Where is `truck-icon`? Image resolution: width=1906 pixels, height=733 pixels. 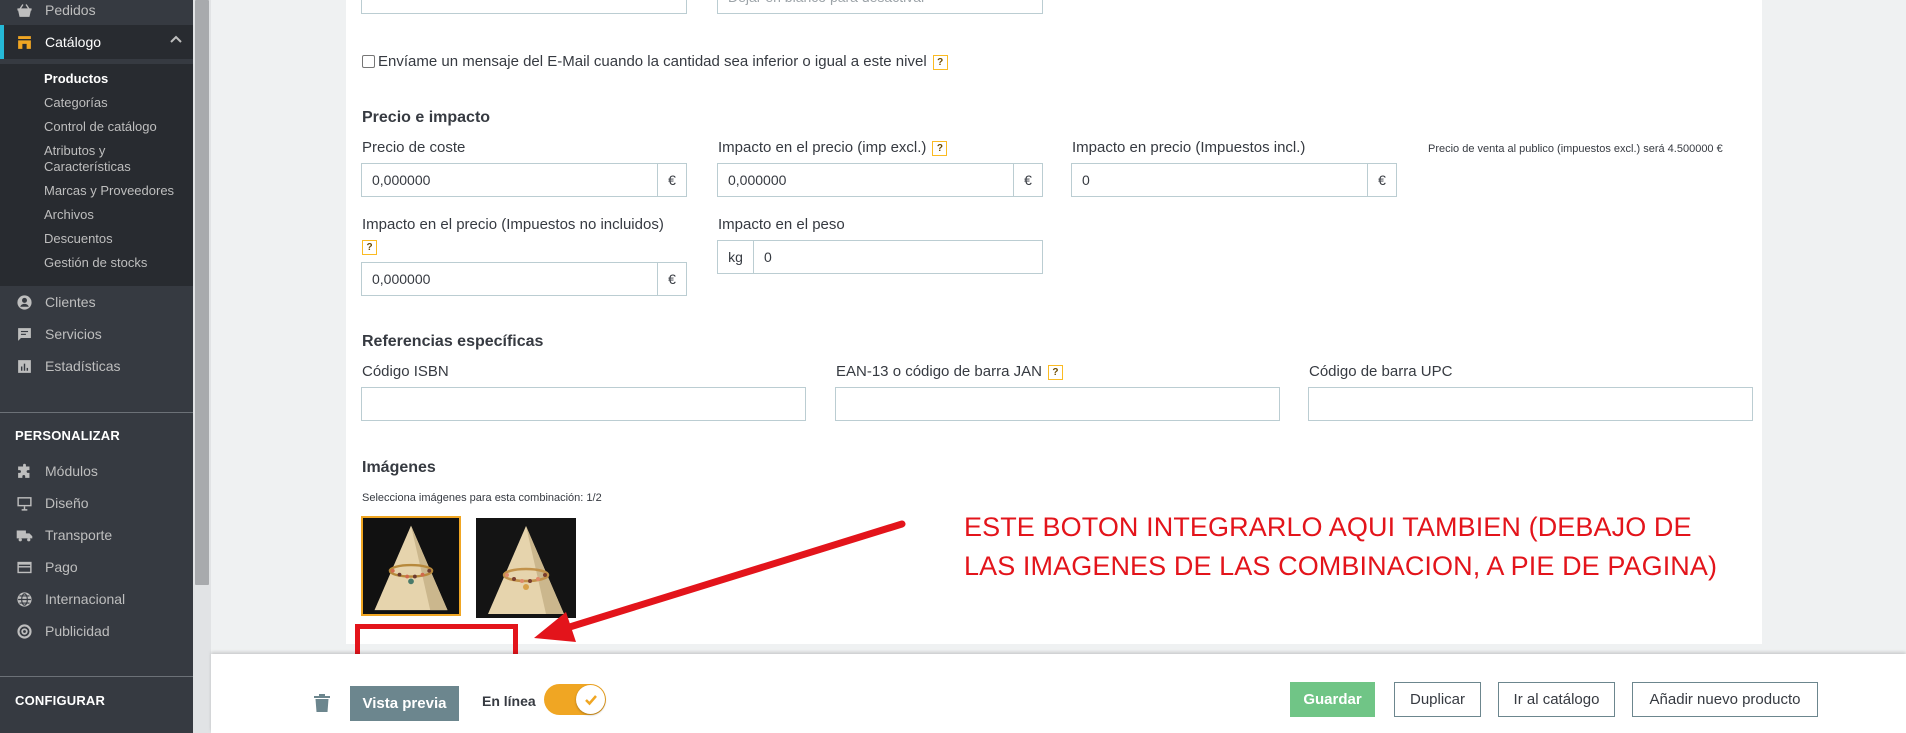
truck-icon is located at coordinates (24, 535).